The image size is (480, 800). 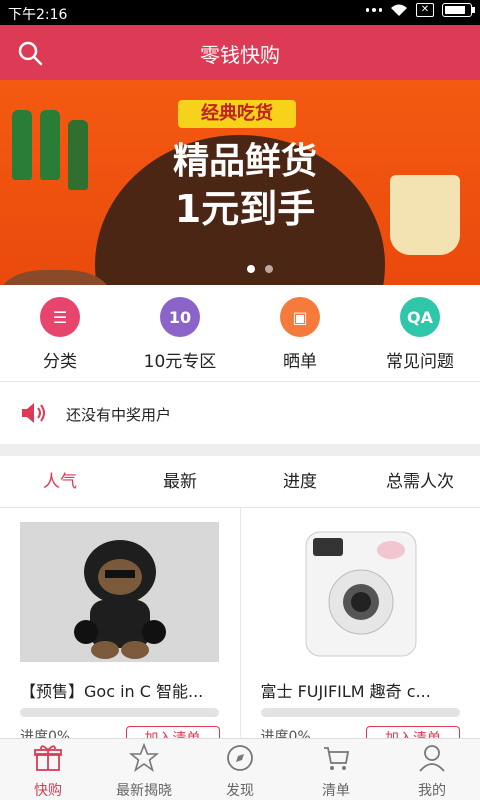 What do you see at coordinates (144, 791) in the screenshot?
I see `nav-label: 最新揭晓` at bounding box center [144, 791].